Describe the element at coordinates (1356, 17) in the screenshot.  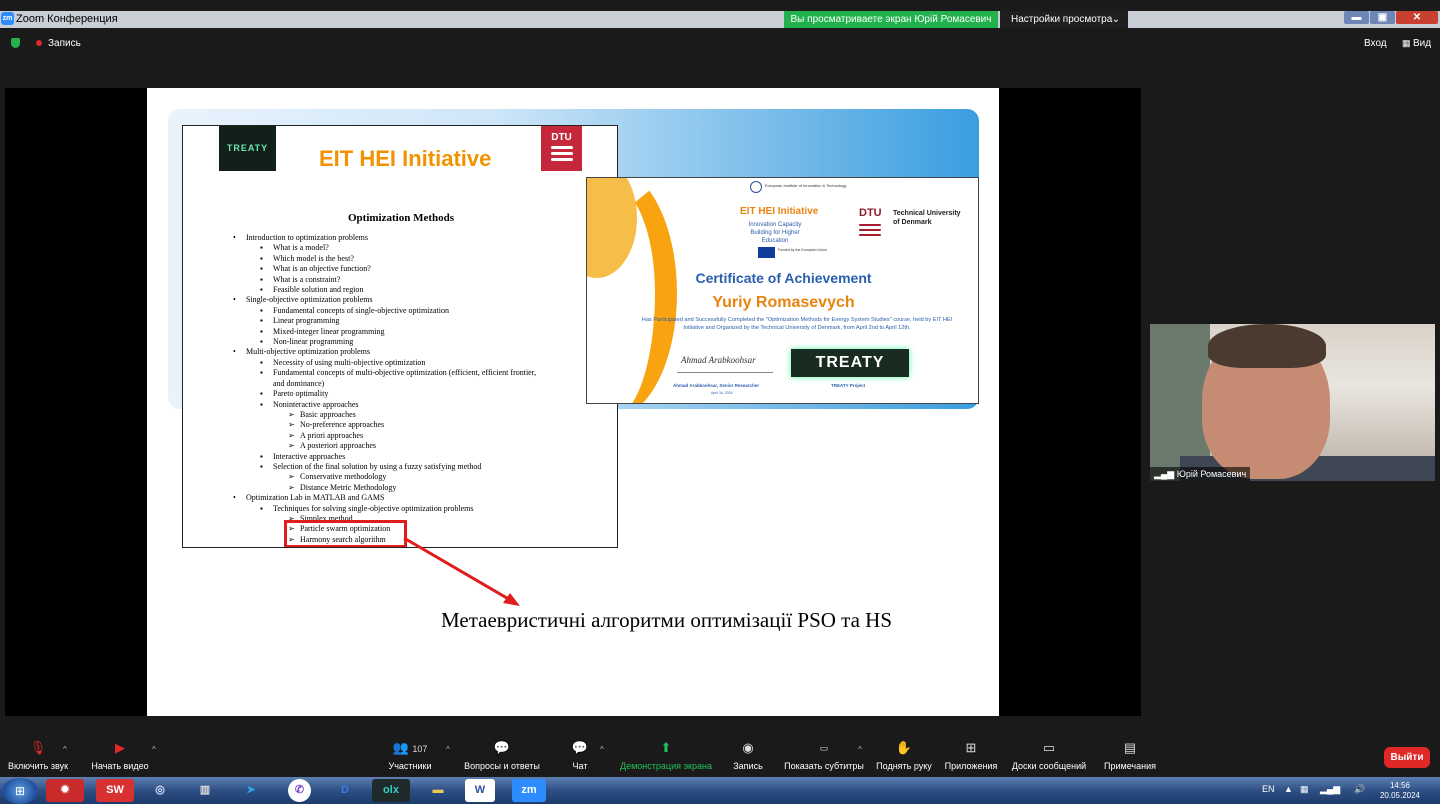
I see `minimize-button: ▬` at that location.